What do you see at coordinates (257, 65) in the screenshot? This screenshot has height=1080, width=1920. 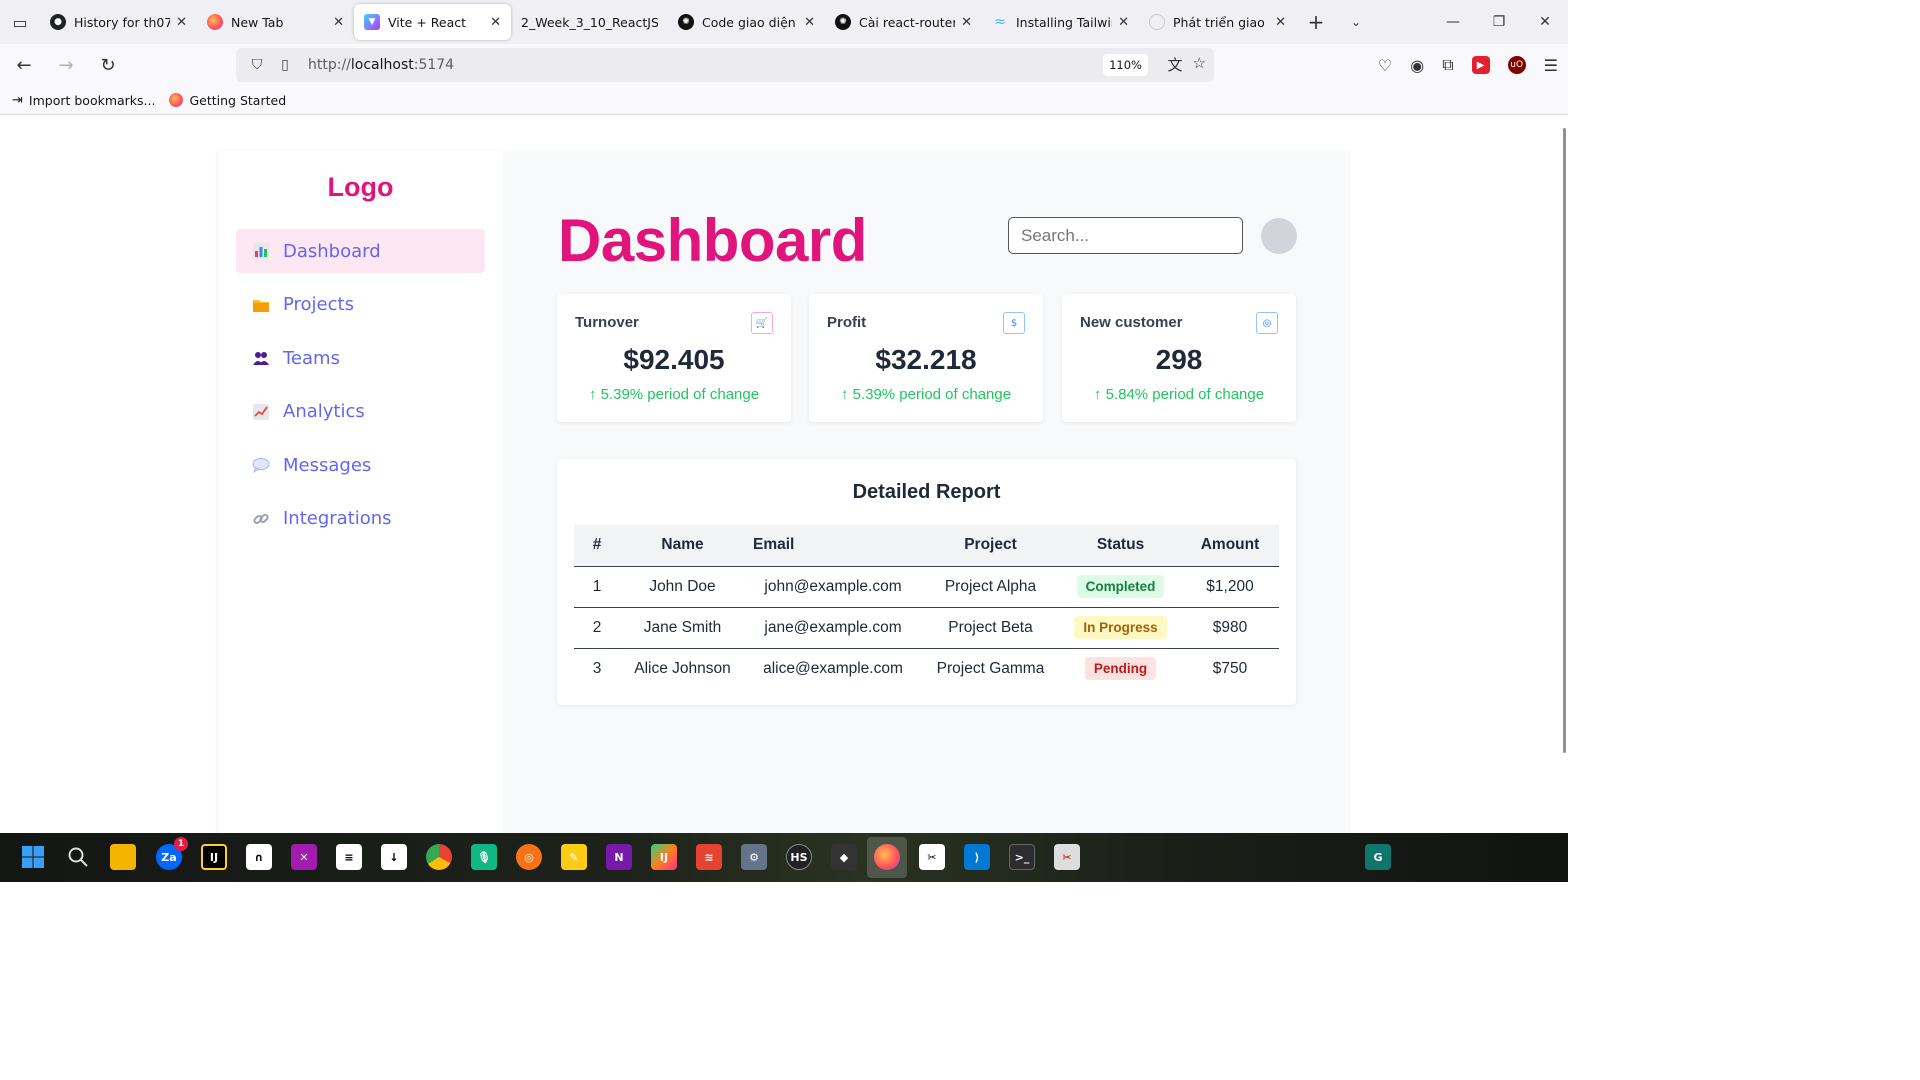 I see `shield-icon: ⛉` at bounding box center [257, 65].